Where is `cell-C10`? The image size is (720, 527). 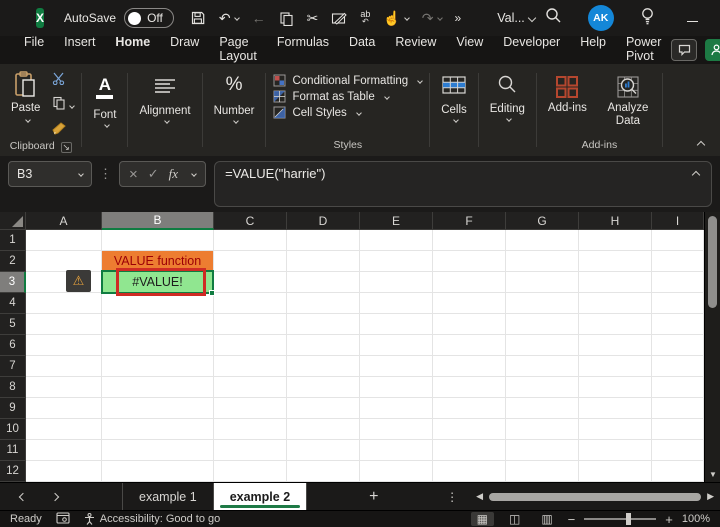
cell-C10 is located at coordinates (250, 429).